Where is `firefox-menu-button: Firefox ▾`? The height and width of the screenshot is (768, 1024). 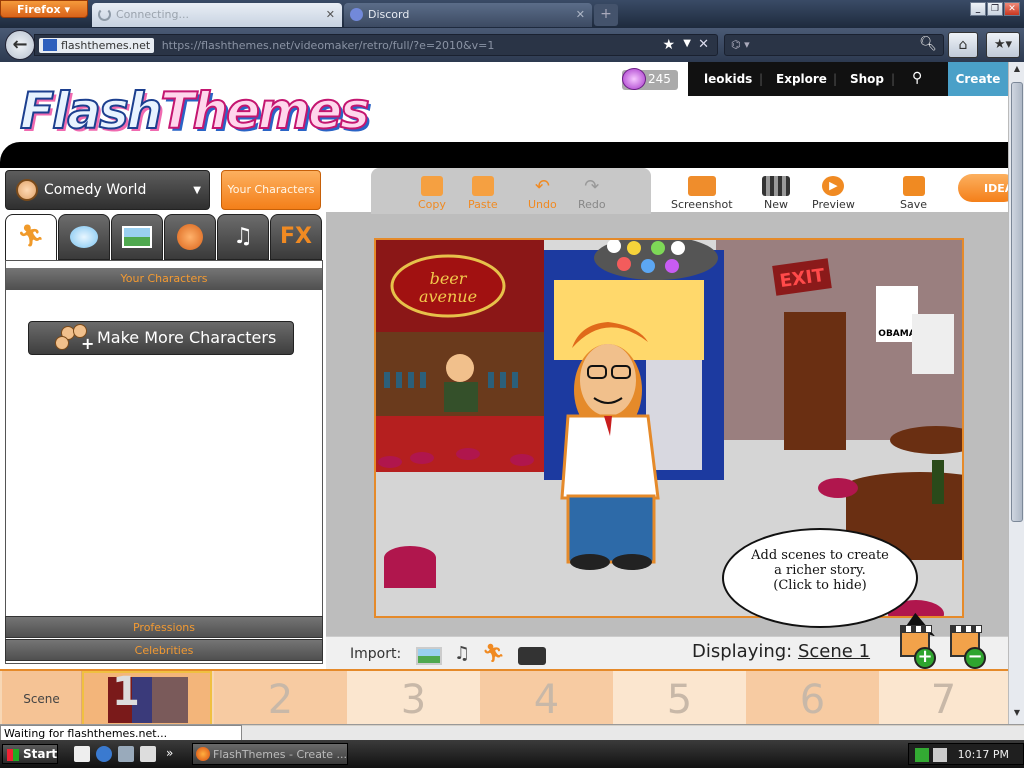
firefox-menu-button: Firefox ▾ is located at coordinates (44, 9).